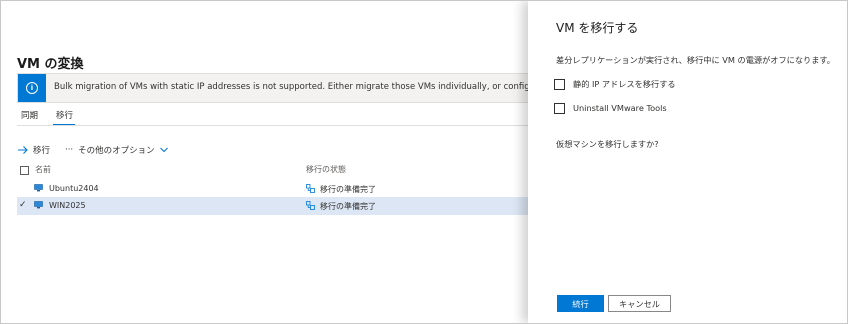 Image resolution: width=848 pixels, height=324 pixels. Describe the element at coordinates (695, 60) in the screenshot. I see `panel-description: 差分レプリケーションが実行され、移行中に VM の電源がオフになります。` at that location.